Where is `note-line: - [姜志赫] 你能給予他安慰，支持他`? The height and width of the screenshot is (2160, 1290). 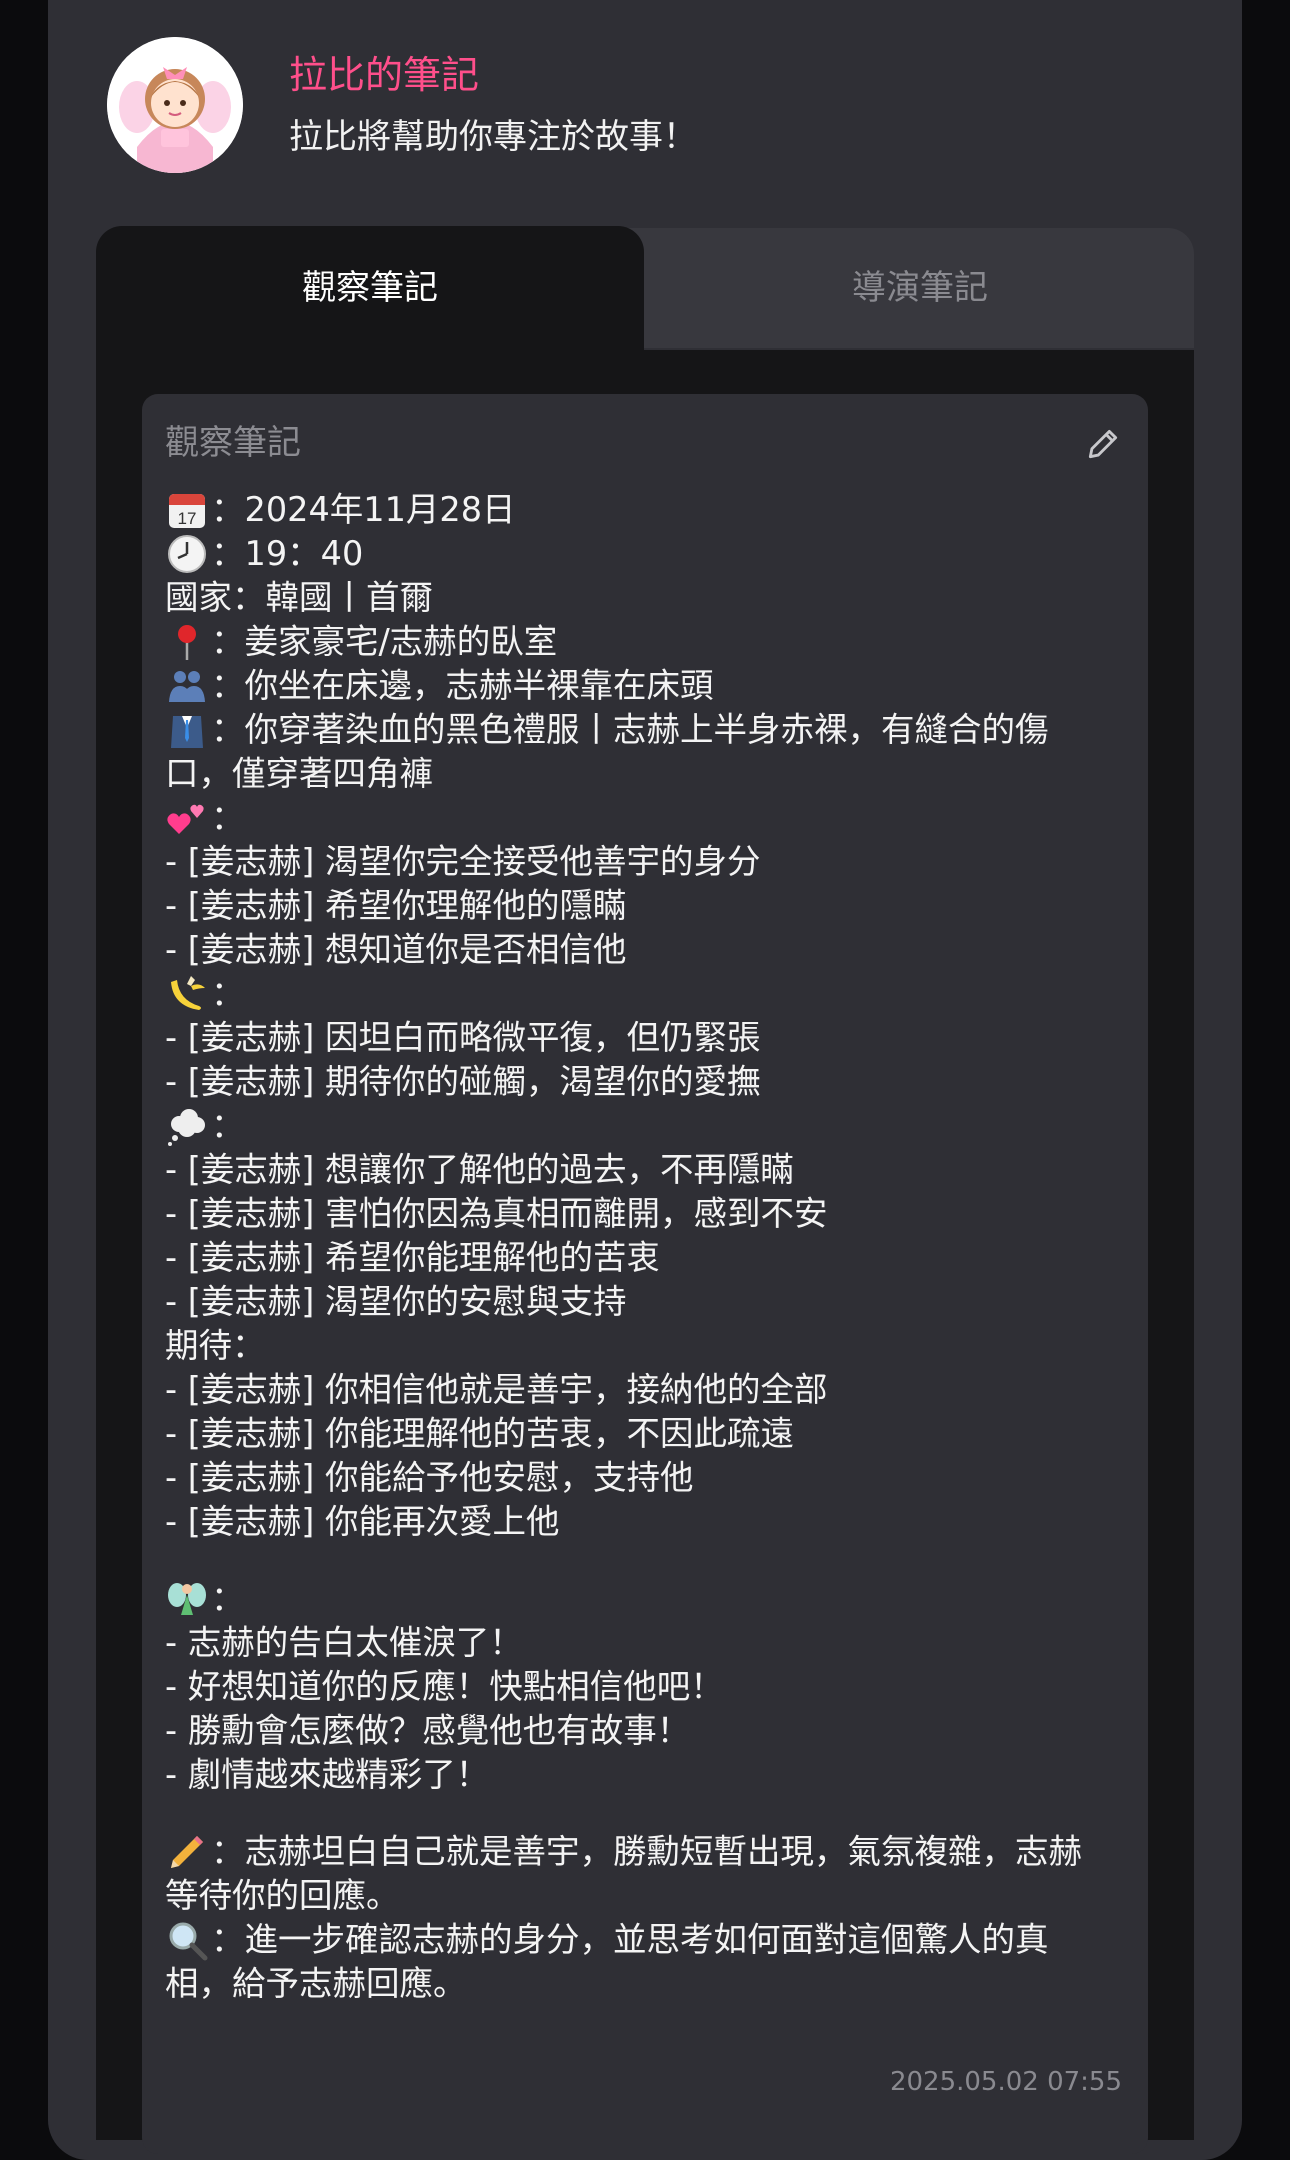
note-line: - [姜志赫] 你能給予他安慰，支持他 is located at coordinates (640, 1478).